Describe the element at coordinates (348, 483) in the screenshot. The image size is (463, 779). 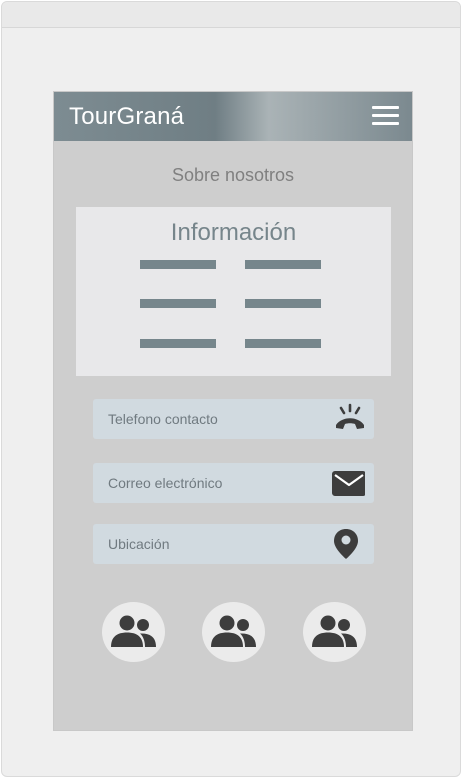
I see `mail-icon` at that location.